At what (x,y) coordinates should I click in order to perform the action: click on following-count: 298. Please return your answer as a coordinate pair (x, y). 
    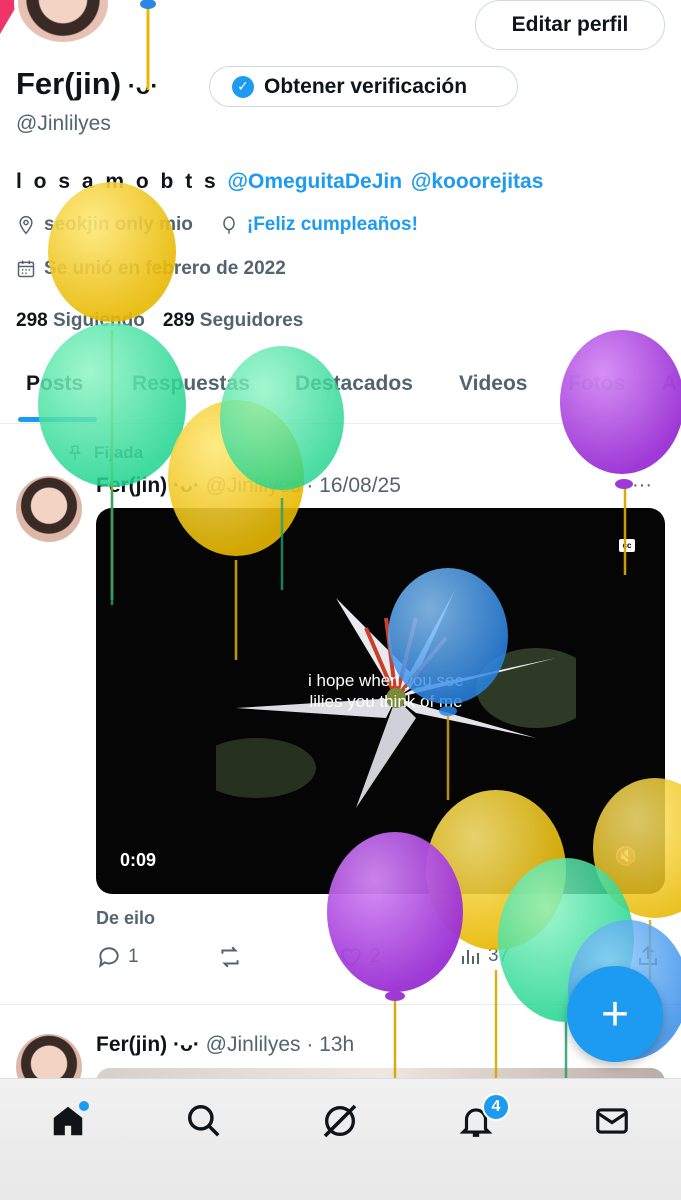
    Looking at the image, I should click on (32, 320).